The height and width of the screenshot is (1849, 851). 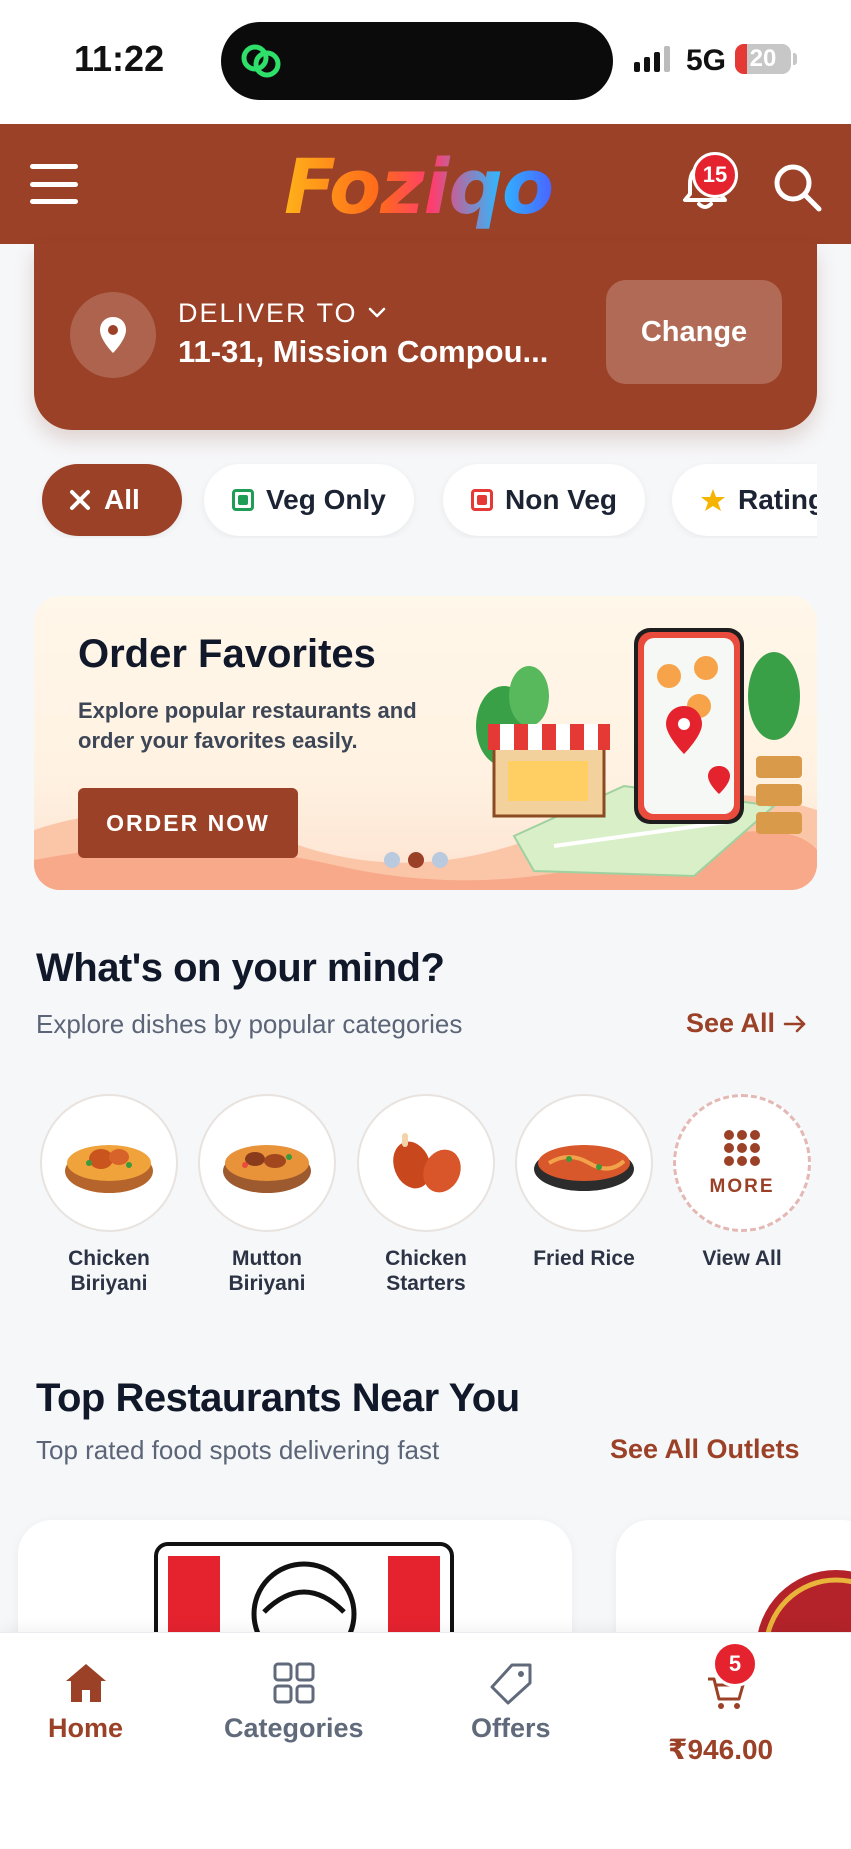 I want to click on chevron-down-icon, so click(x=377, y=313).